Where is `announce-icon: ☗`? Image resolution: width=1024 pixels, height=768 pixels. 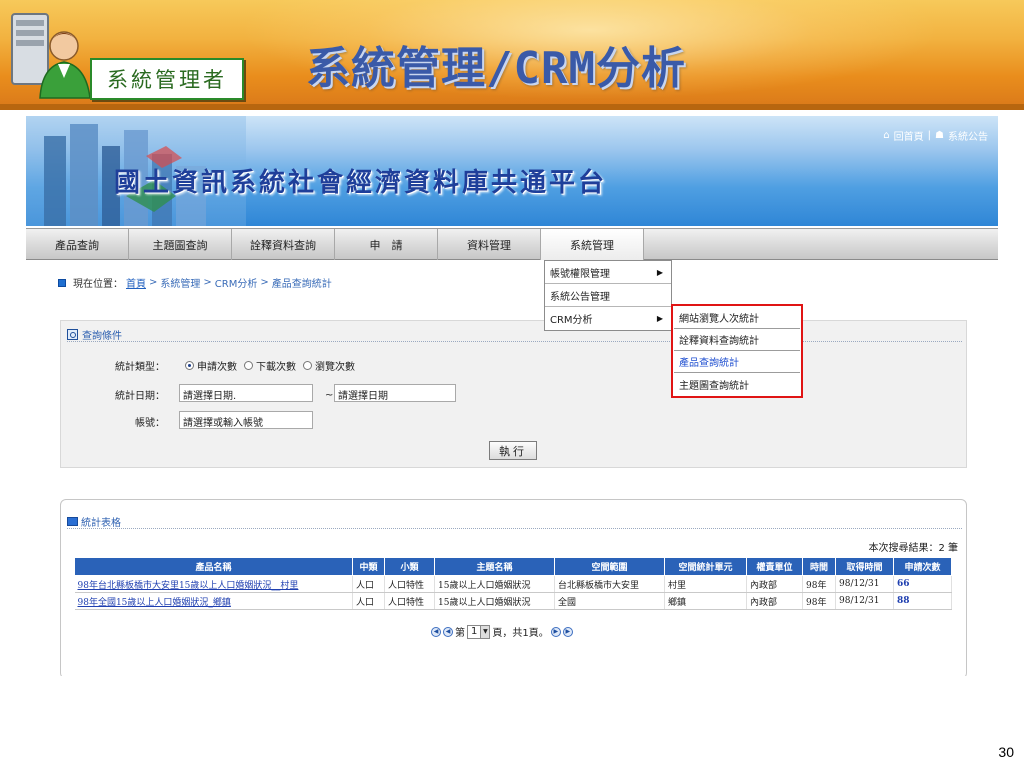
announce-icon: ☗ is located at coordinates (939, 135).